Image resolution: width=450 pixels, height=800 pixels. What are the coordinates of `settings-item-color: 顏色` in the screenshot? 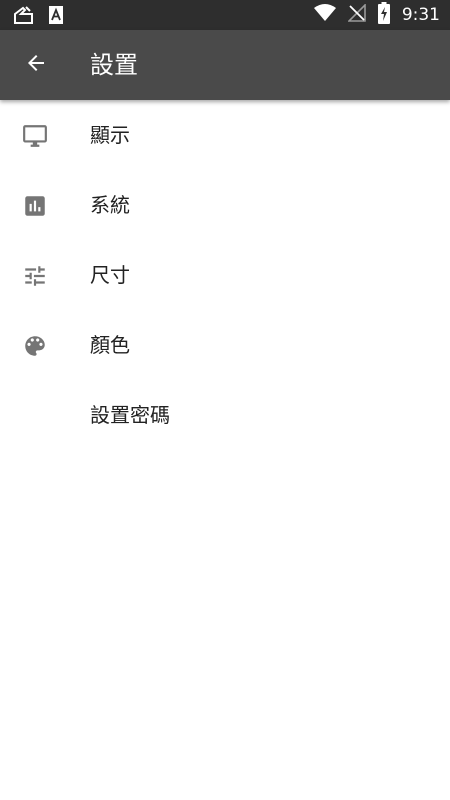 It's located at (225, 345).